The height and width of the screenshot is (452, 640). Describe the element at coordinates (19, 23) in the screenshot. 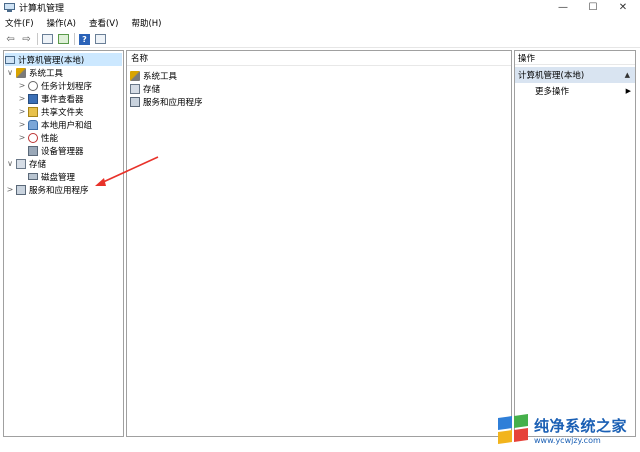

I see `menu-file: 文件(F)` at that location.